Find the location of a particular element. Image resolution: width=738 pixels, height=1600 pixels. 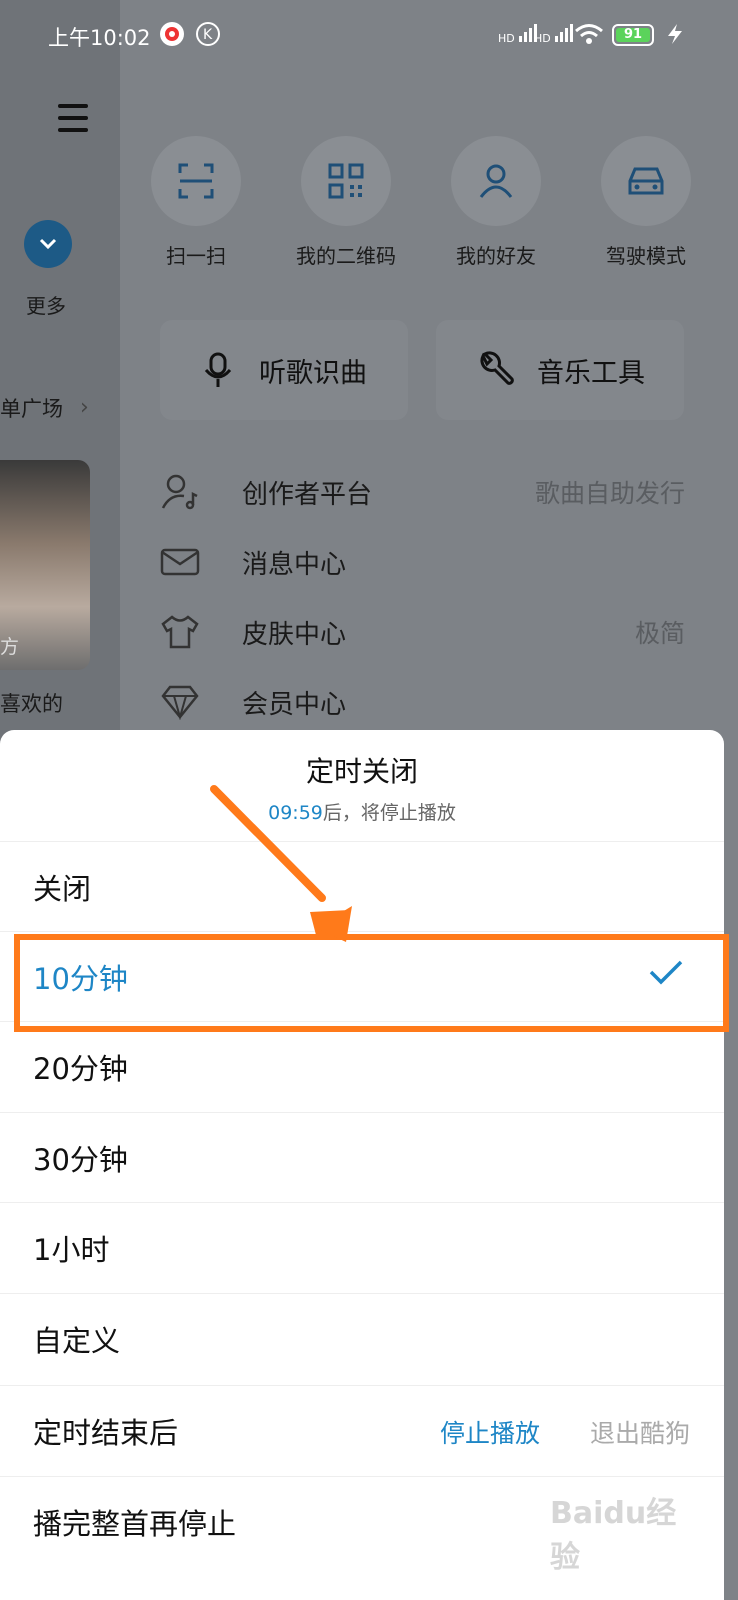

exit-app-choice: 退出酷狗 is located at coordinates (640, 1432).